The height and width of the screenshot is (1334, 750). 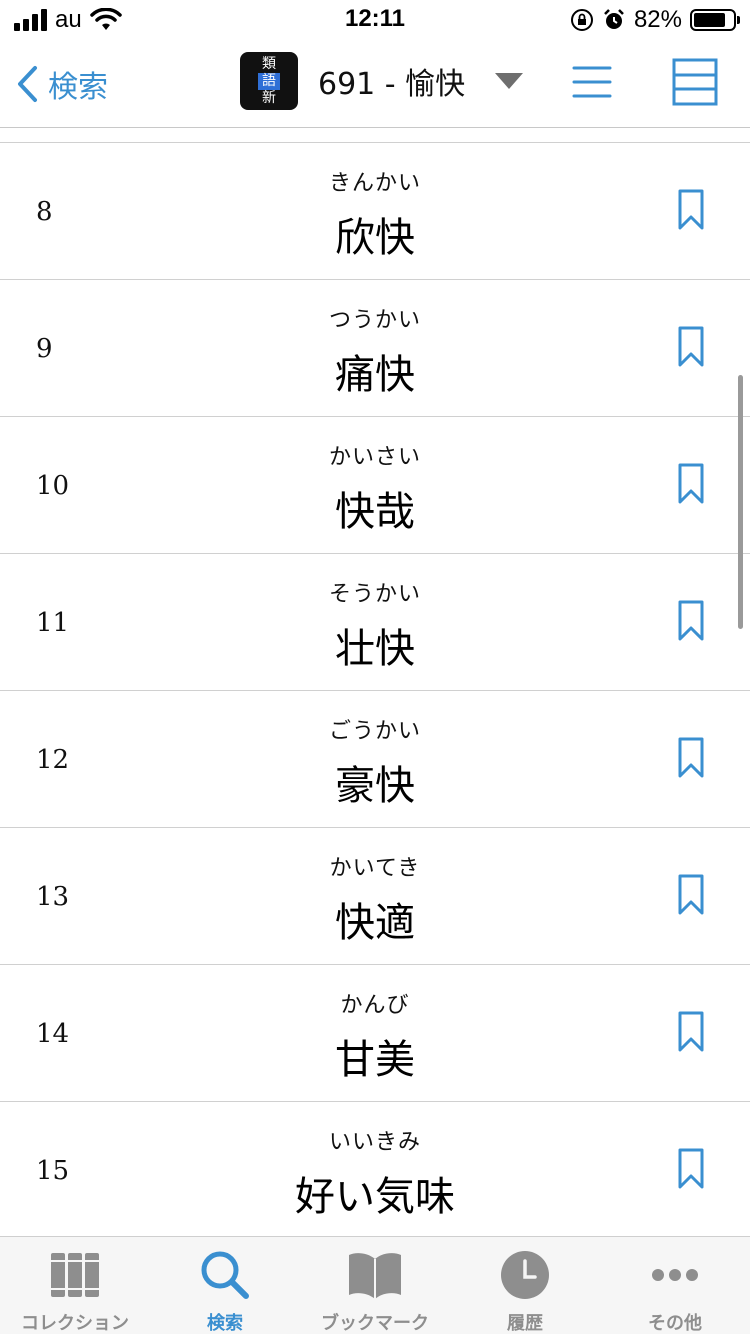 What do you see at coordinates (374, 320) in the screenshot?
I see `item-reading: つうかい` at bounding box center [374, 320].